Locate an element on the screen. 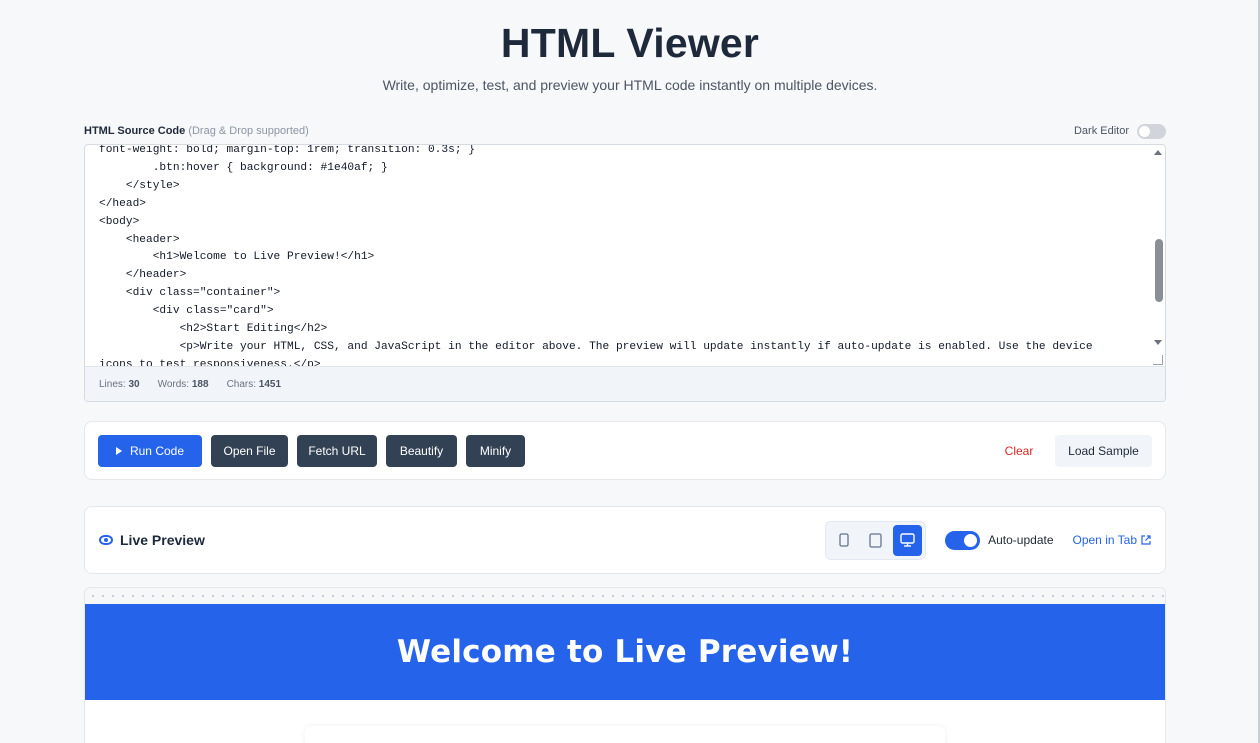 The image size is (1260, 743). drag-drop-hint: (Drag & Drop supported) is located at coordinates (248, 131).